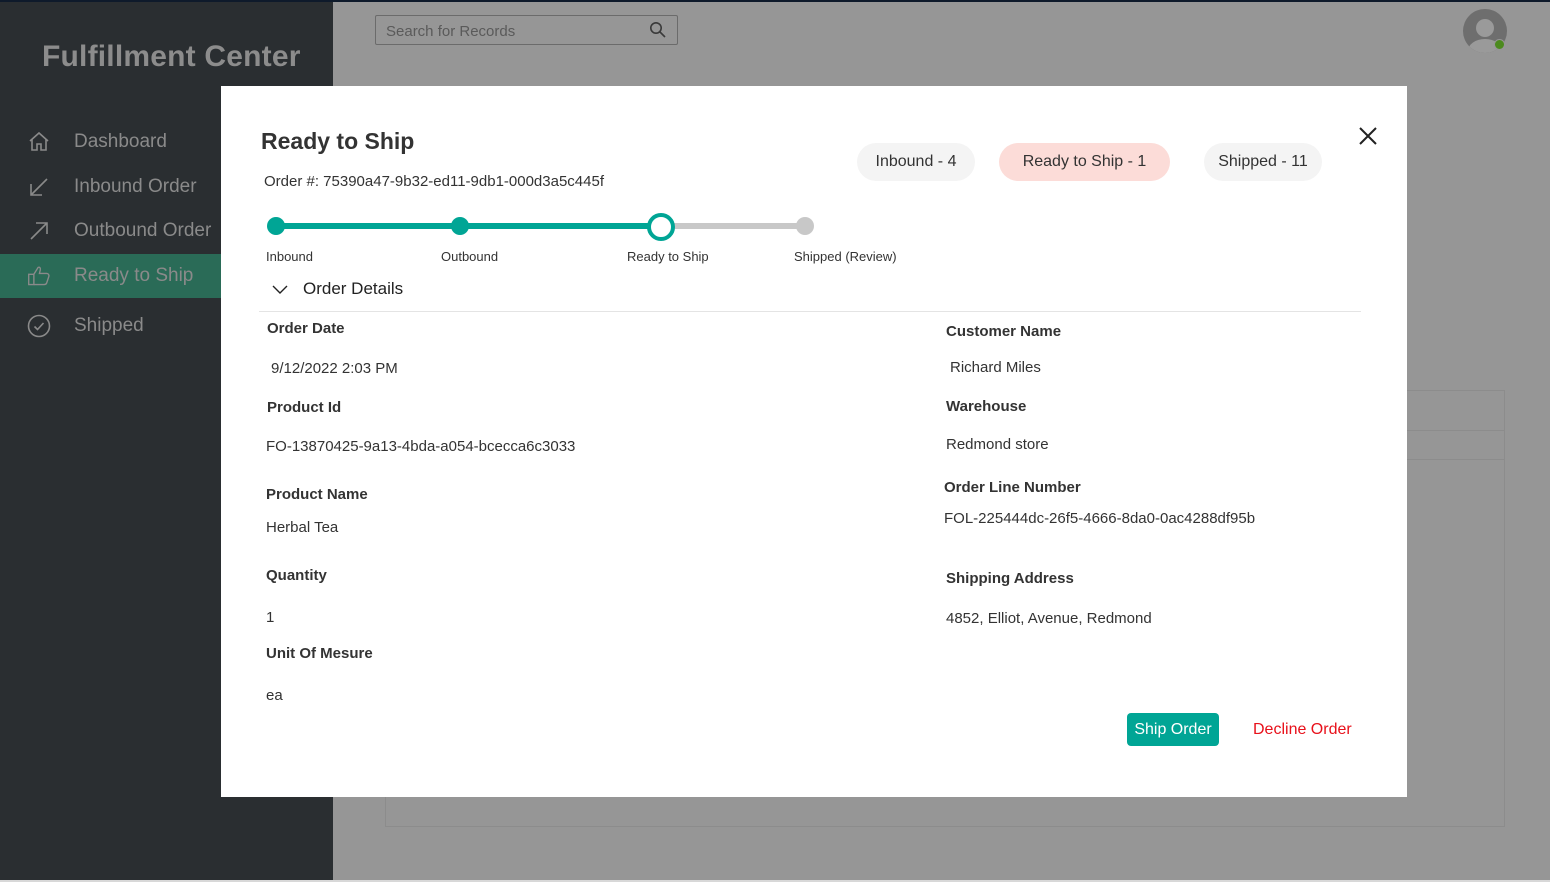  Describe the element at coordinates (134, 275) in the screenshot. I see `sidebar-item-label: Ready to Ship` at that location.